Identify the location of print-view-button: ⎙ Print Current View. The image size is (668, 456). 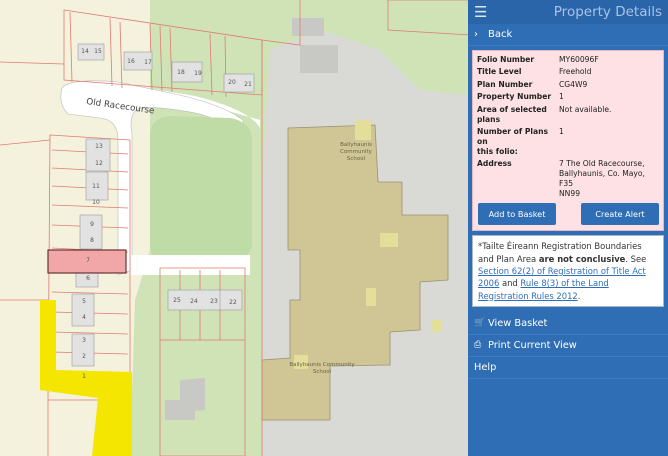
(568, 346).